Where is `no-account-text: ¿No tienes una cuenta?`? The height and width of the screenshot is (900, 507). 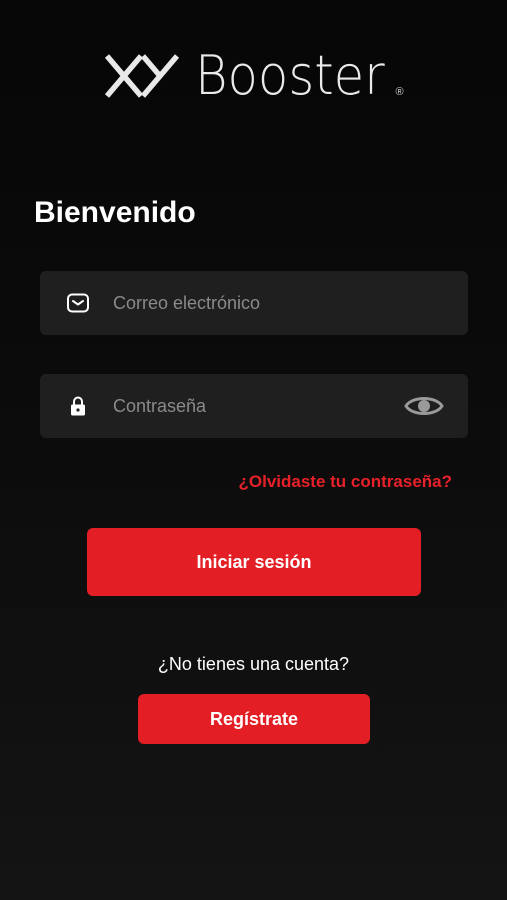
no-account-text: ¿No tienes una cuenta? is located at coordinates (253, 664).